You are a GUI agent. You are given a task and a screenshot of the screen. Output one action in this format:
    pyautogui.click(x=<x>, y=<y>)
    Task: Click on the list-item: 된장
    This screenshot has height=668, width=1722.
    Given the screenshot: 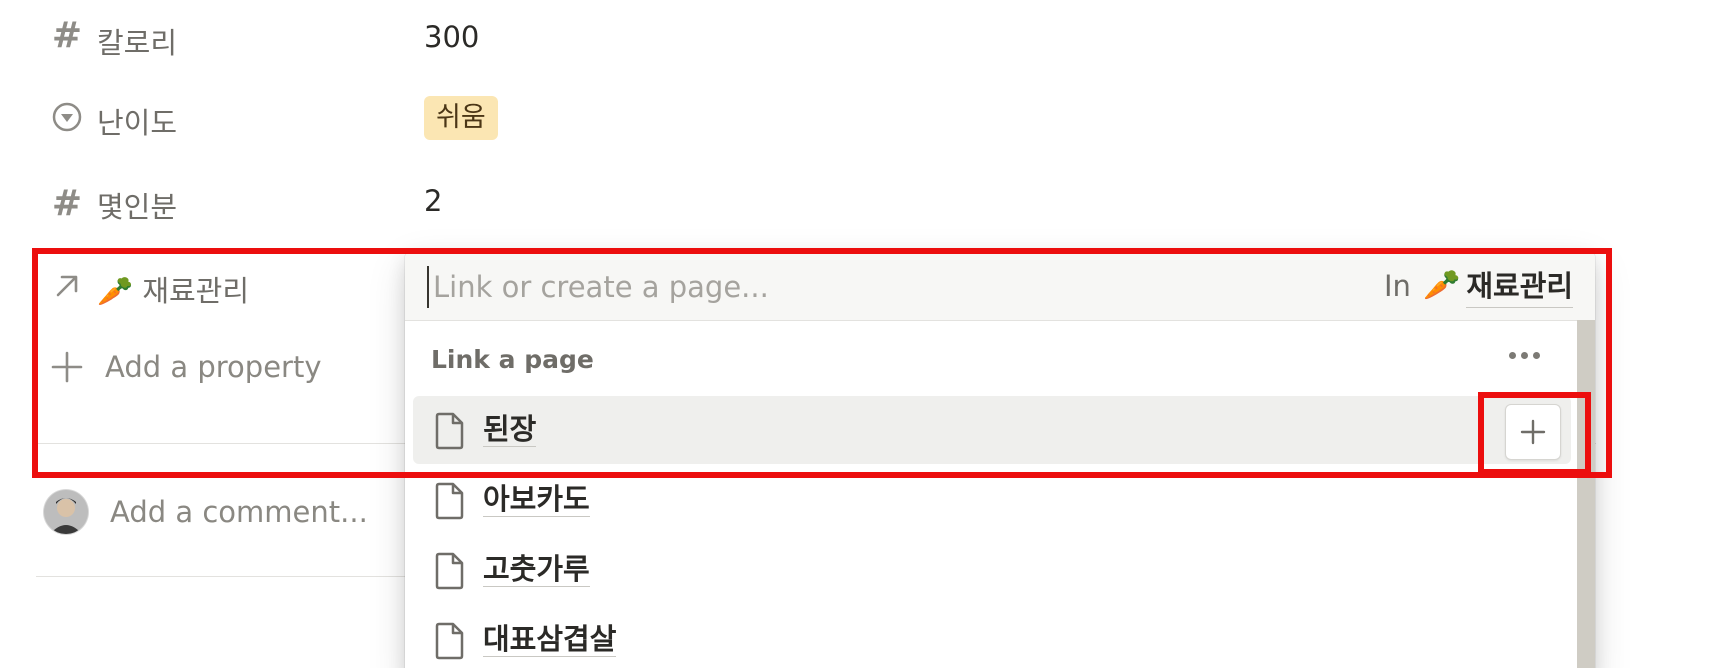 What is the action you would take?
    pyautogui.click(x=992, y=430)
    